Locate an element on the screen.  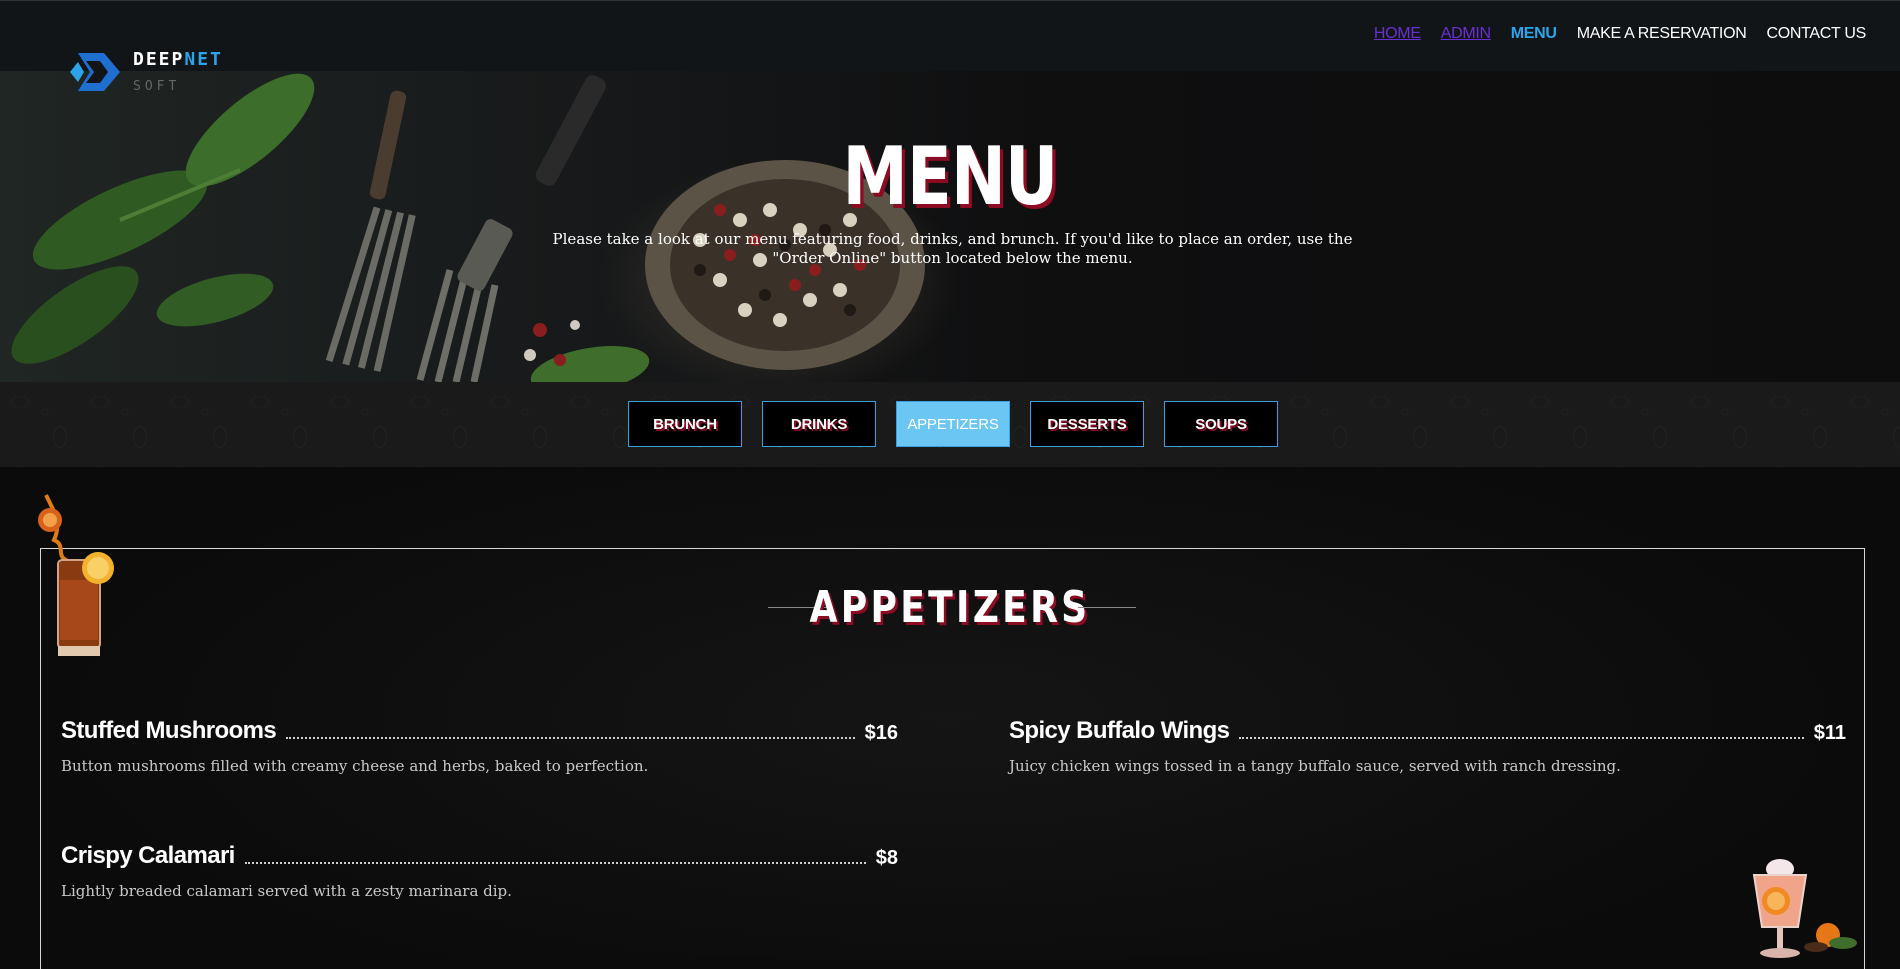
tab-drinks: DRINKS is located at coordinates (819, 424).